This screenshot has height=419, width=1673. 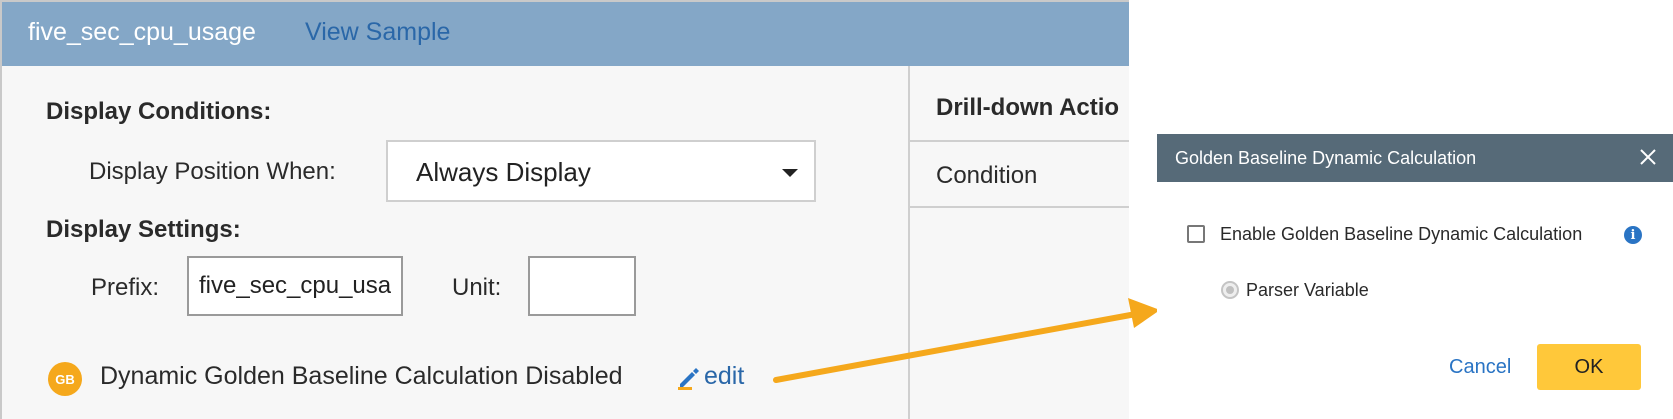 I want to click on radio-dot, so click(x=1230, y=290).